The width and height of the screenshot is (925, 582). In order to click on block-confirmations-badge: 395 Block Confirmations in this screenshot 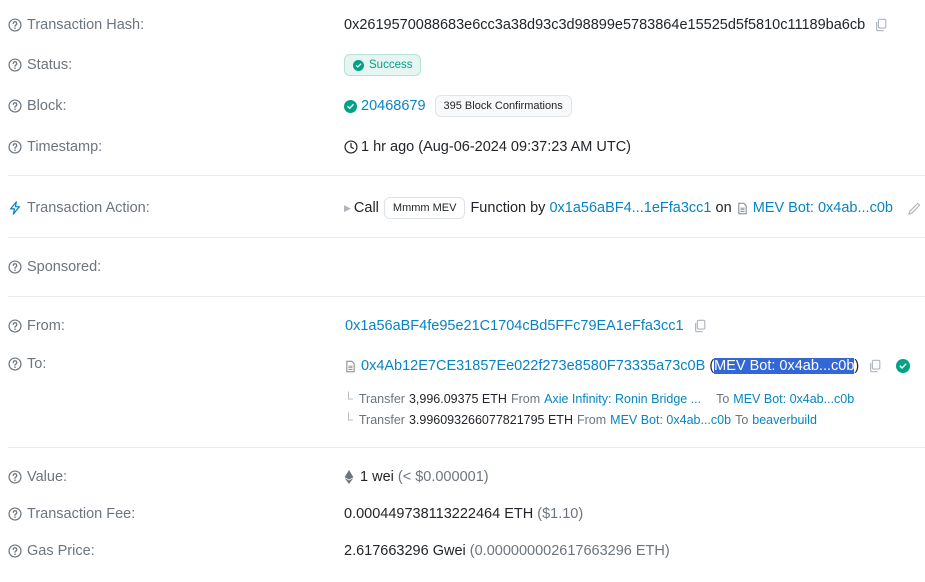, I will do `click(503, 106)`.